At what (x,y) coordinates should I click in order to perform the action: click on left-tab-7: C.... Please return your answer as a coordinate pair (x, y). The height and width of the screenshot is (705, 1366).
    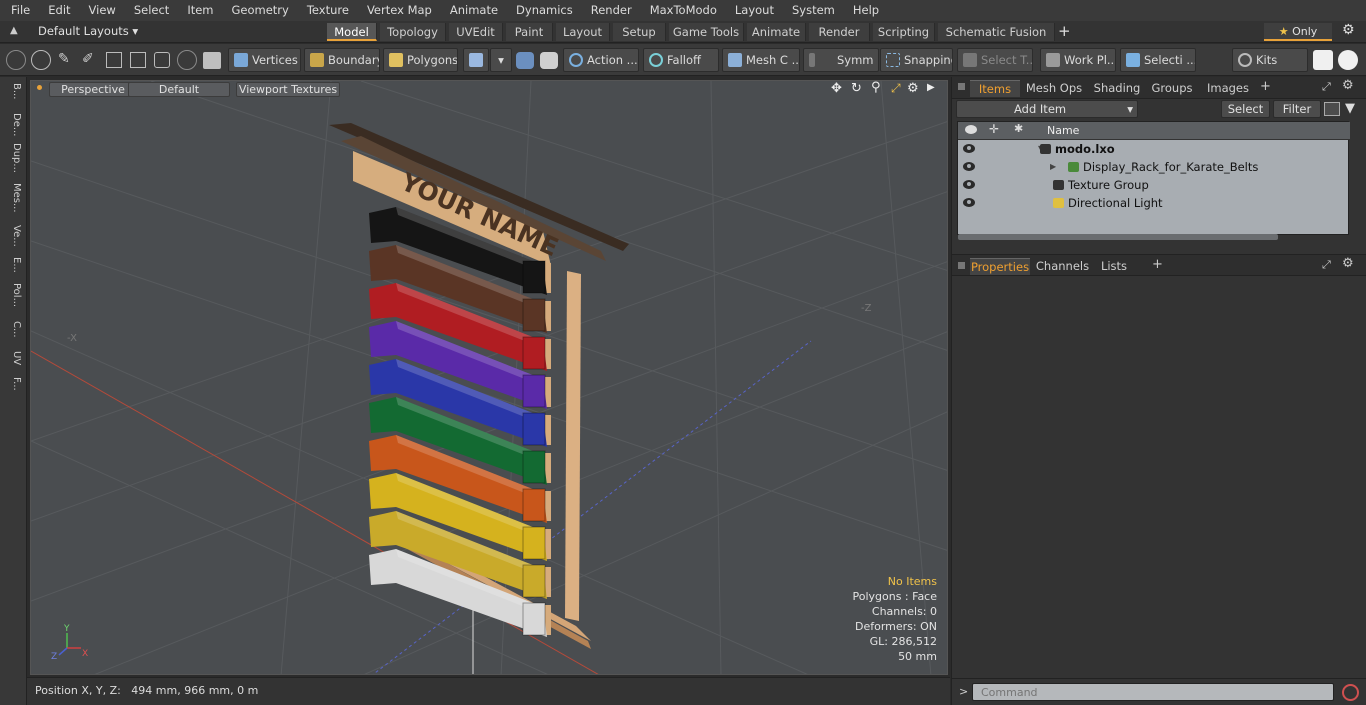
    Looking at the image, I should click on (13, 329).